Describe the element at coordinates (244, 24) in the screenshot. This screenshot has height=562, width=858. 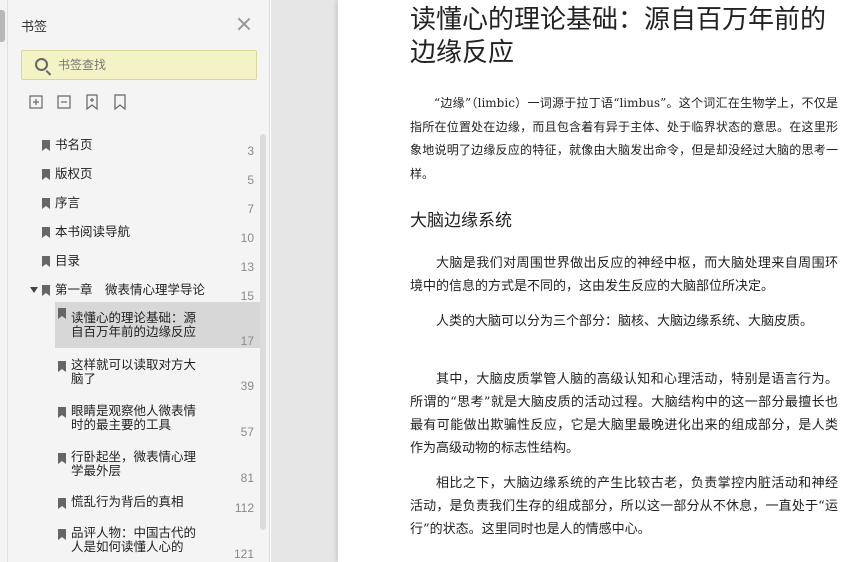
I see `close-icon` at that location.